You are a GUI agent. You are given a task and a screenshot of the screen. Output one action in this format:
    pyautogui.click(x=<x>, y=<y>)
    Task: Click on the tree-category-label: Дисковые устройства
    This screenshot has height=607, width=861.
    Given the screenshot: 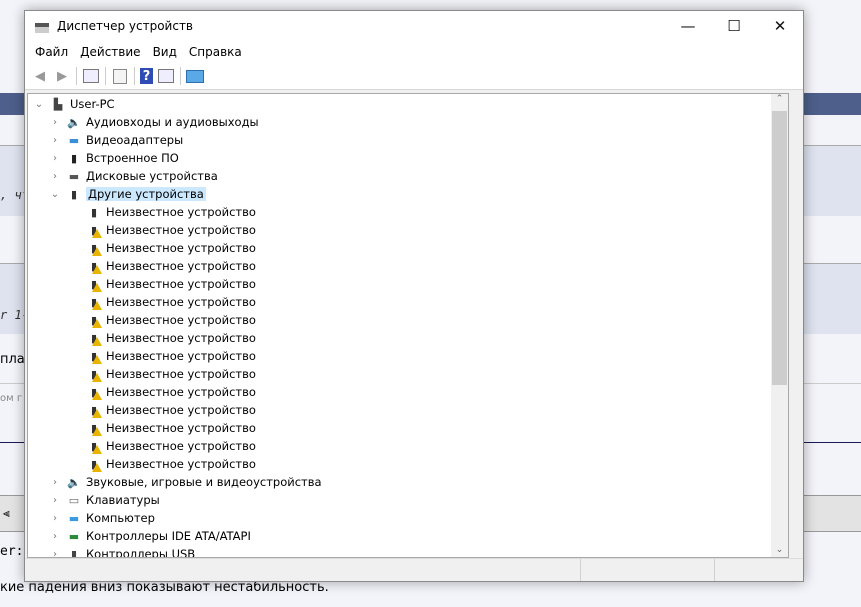 What is the action you would take?
    pyautogui.click(x=152, y=176)
    